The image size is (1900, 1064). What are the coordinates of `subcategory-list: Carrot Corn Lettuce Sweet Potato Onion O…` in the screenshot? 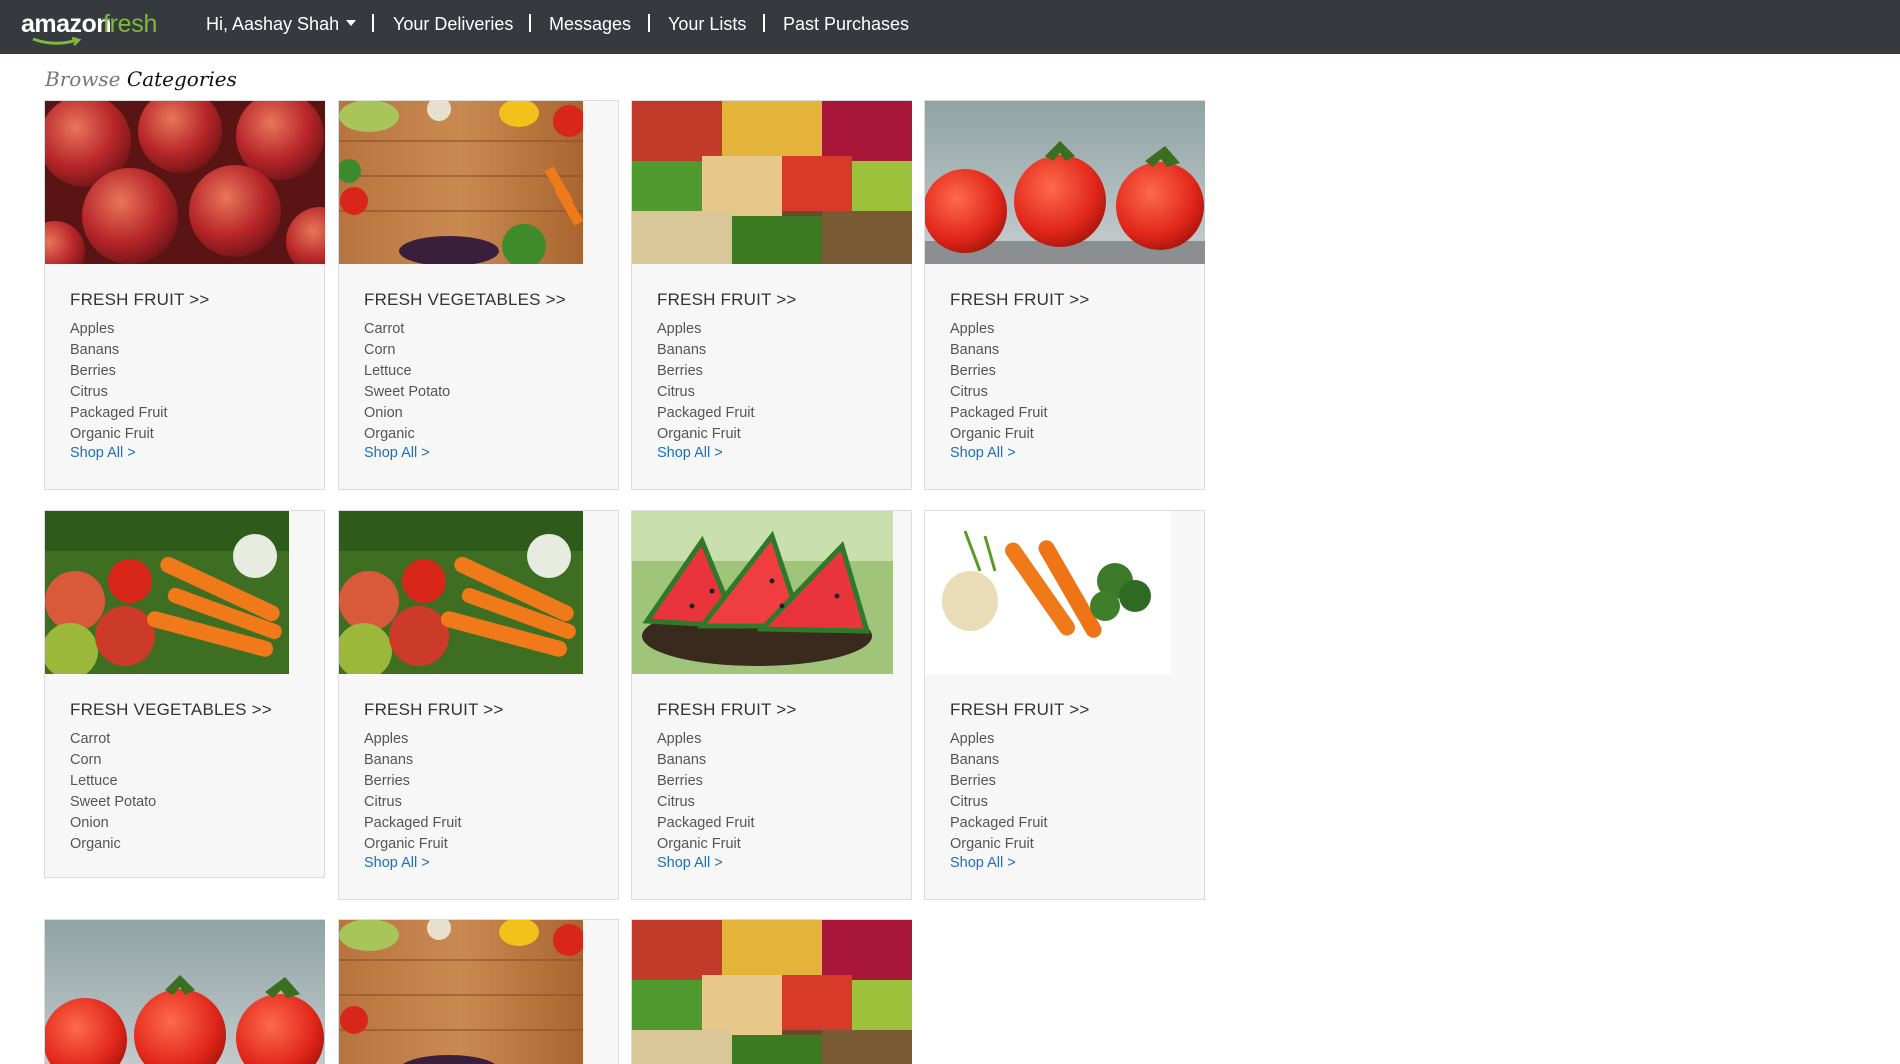 It's located at (113, 792).